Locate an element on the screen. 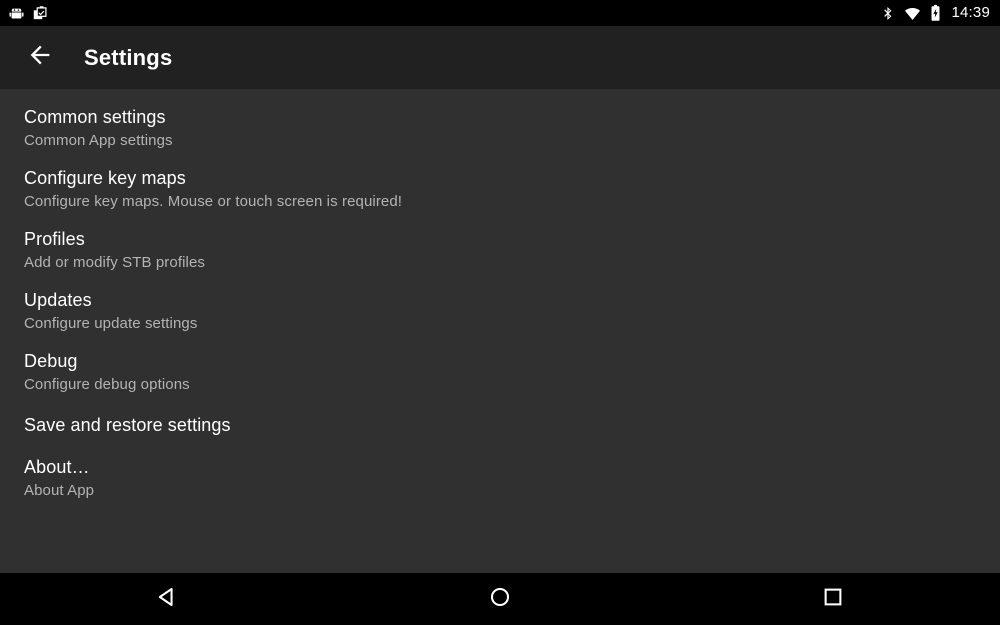 The image size is (1000, 625). preference-summary: Configure debug options is located at coordinates (107, 384).